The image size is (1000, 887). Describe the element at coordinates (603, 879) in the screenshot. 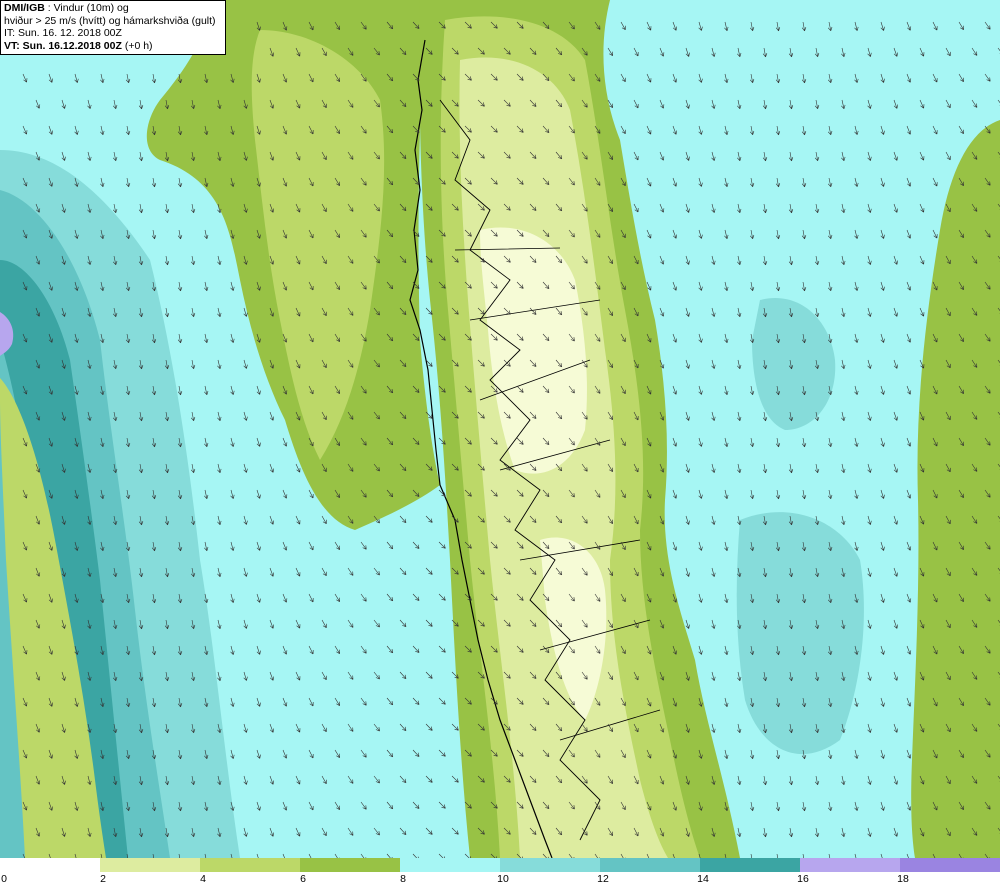

I see `legend-label: 12` at that location.